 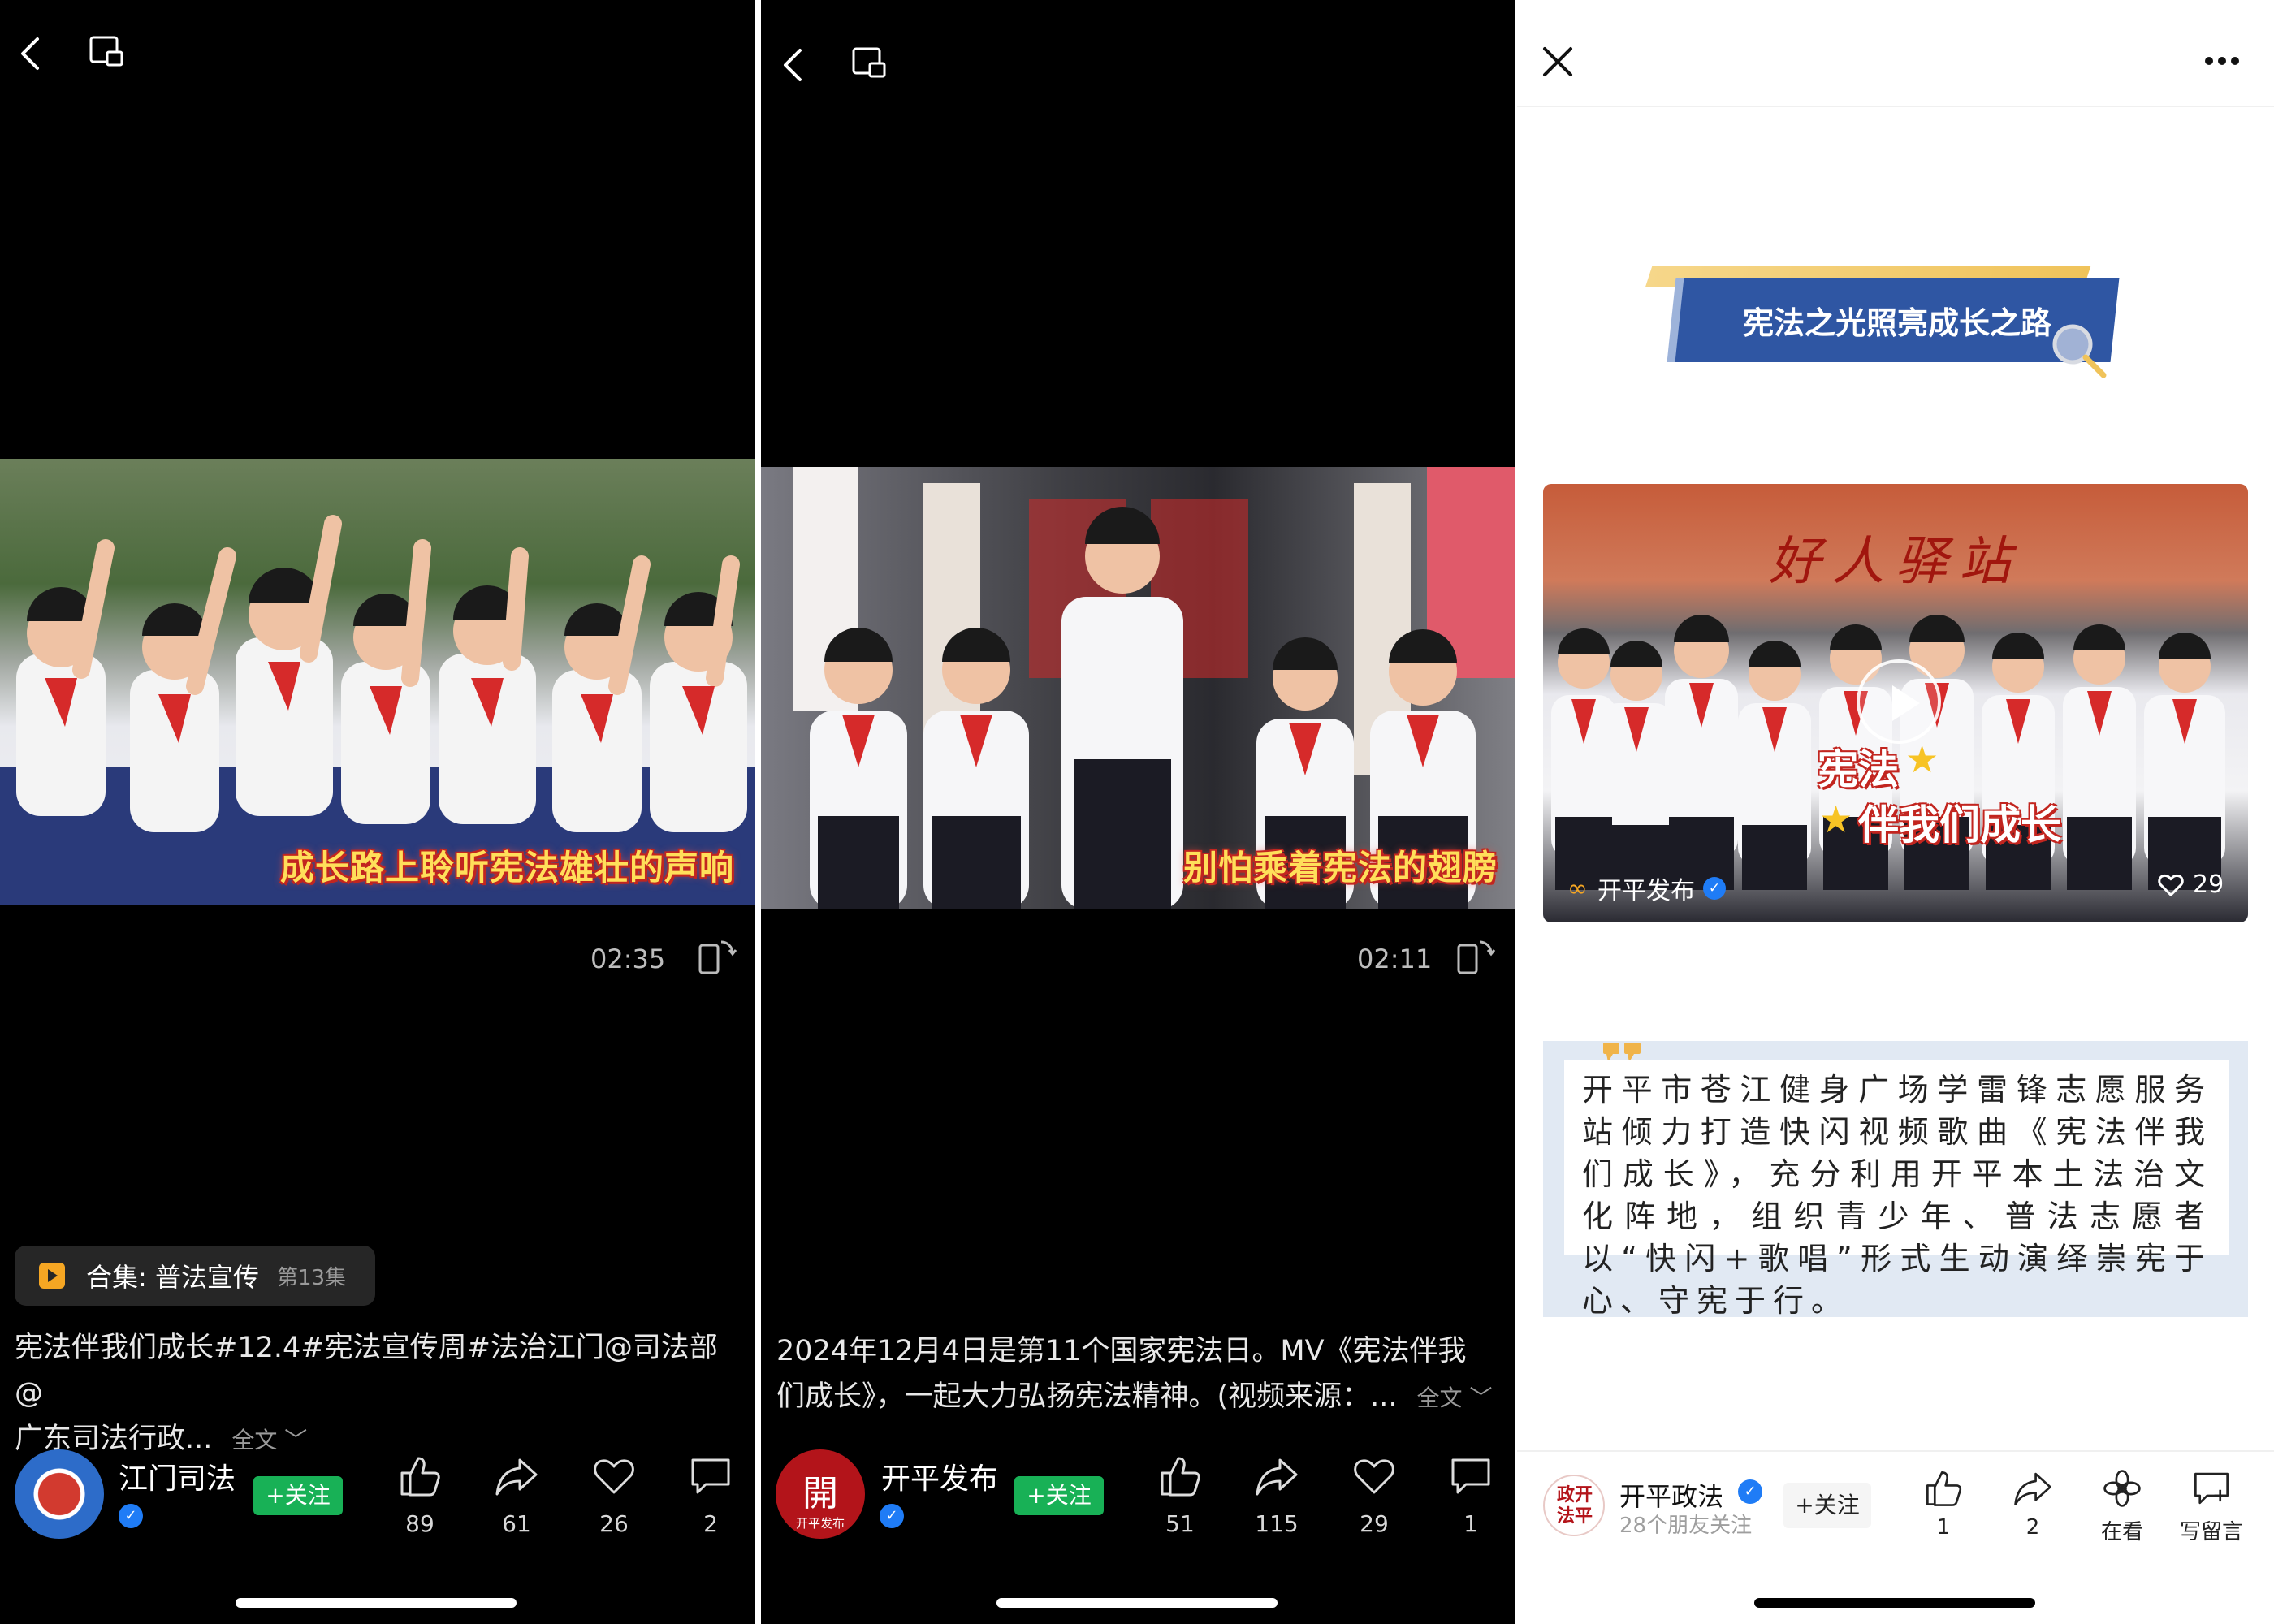 What do you see at coordinates (1858, 770) in the screenshot?
I see `video-title-line1: 宪法` at bounding box center [1858, 770].